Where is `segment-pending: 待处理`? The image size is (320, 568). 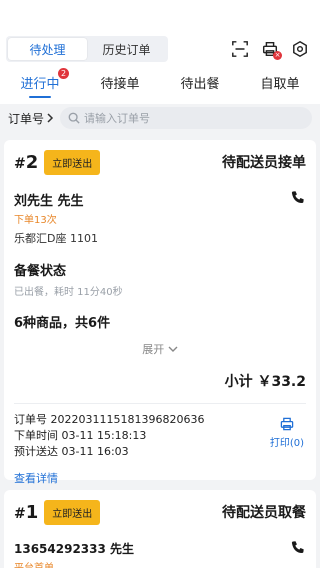
segment-pending: 待处理 is located at coordinates (47, 49).